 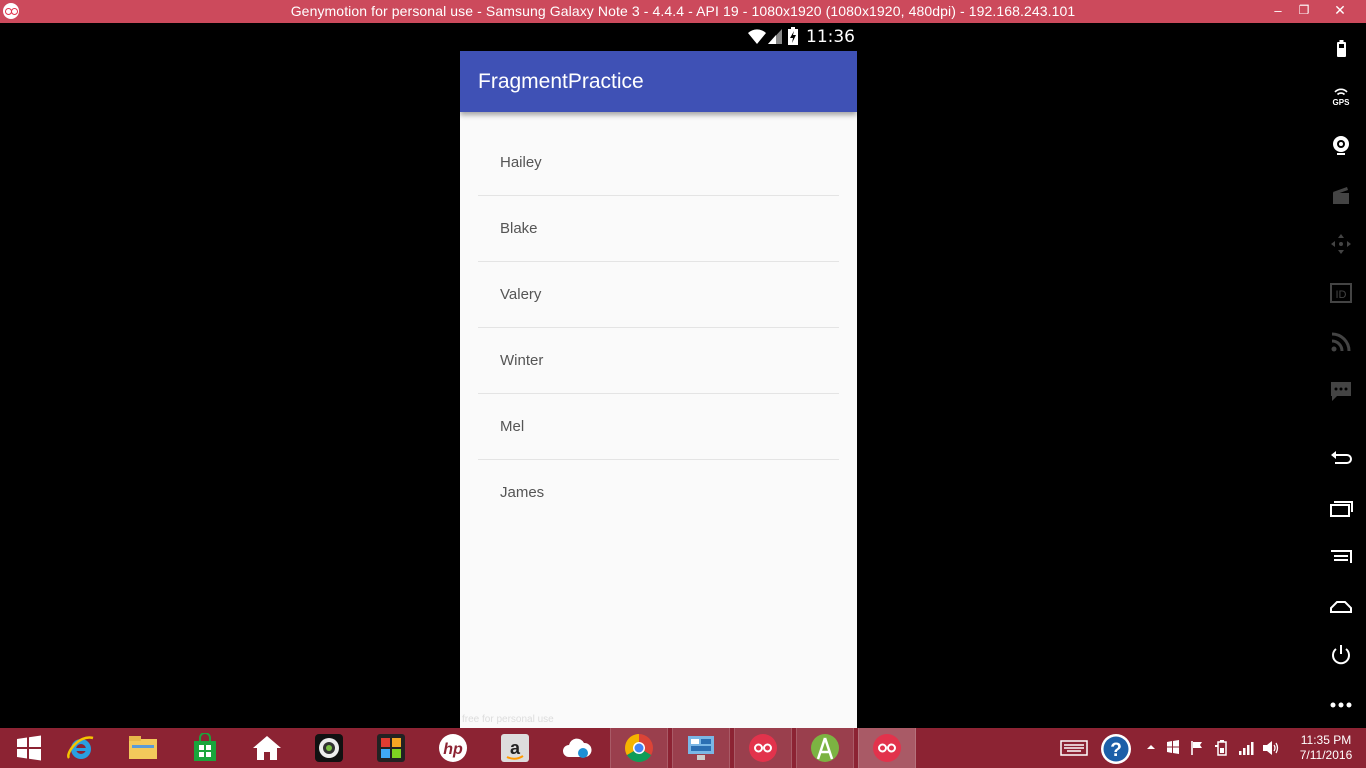 I want to click on device-id-icon: ID, so click(x=1341, y=293).